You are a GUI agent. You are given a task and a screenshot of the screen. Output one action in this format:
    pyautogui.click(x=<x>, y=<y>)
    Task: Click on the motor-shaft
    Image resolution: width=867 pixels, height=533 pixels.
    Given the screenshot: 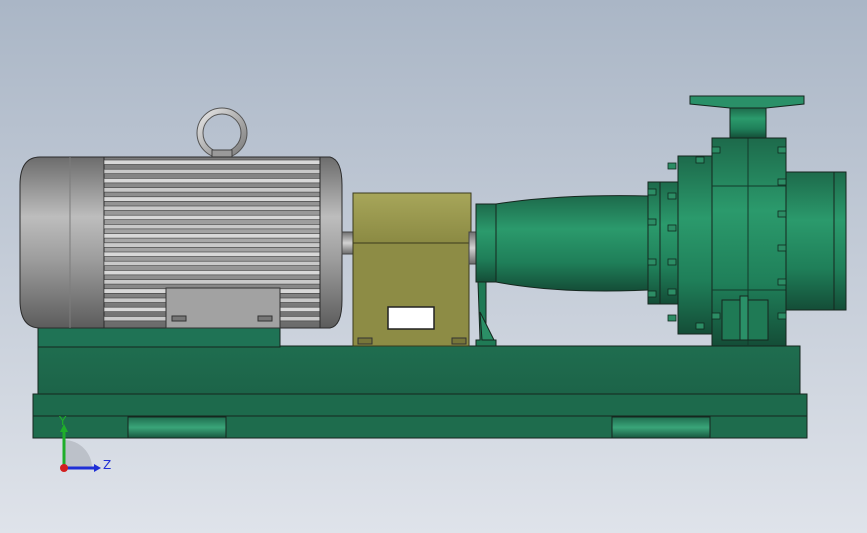 What is the action you would take?
    pyautogui.click(x=348, y=243)
    